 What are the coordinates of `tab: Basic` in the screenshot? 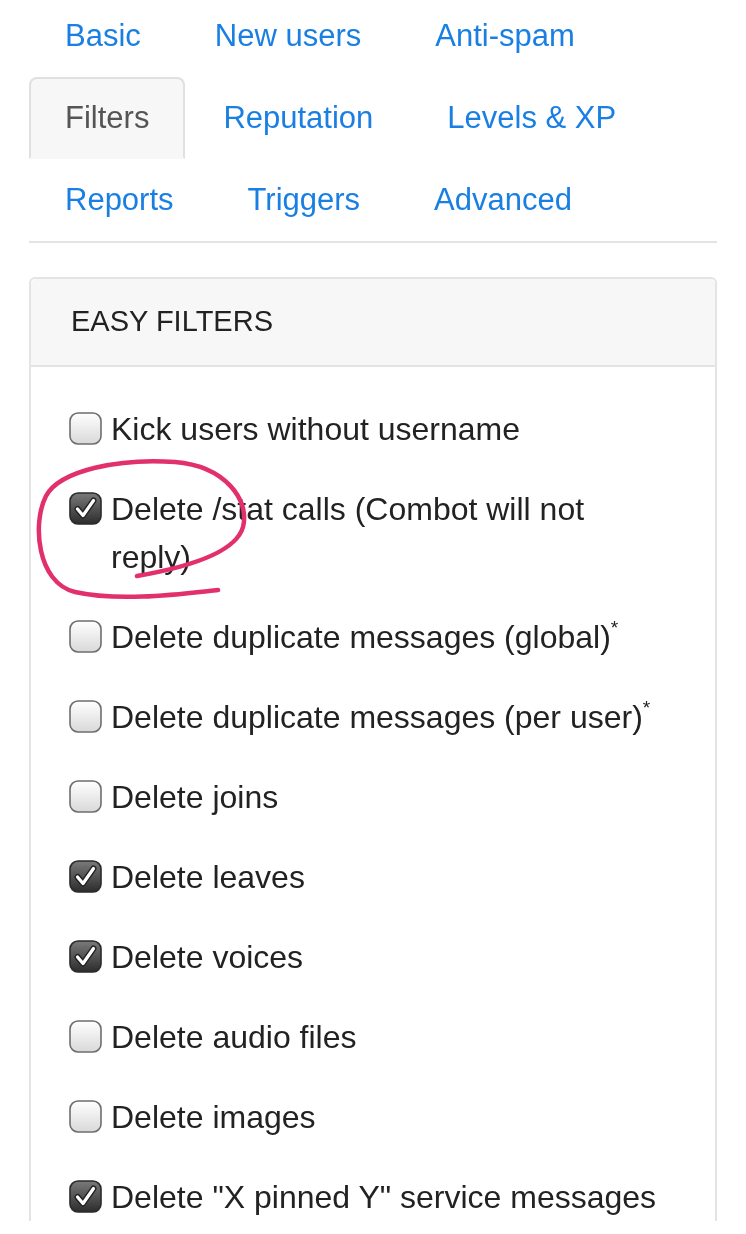 It's located at (103, 38).